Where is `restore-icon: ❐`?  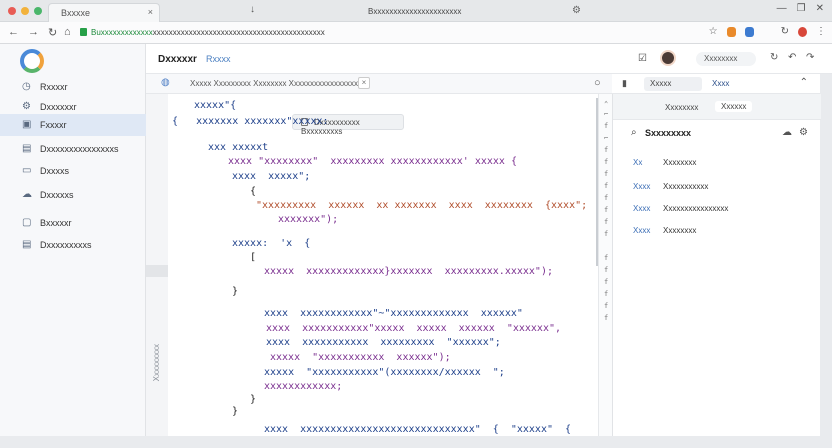 restore-icon: ❐ is located at coordinates (801, 8).